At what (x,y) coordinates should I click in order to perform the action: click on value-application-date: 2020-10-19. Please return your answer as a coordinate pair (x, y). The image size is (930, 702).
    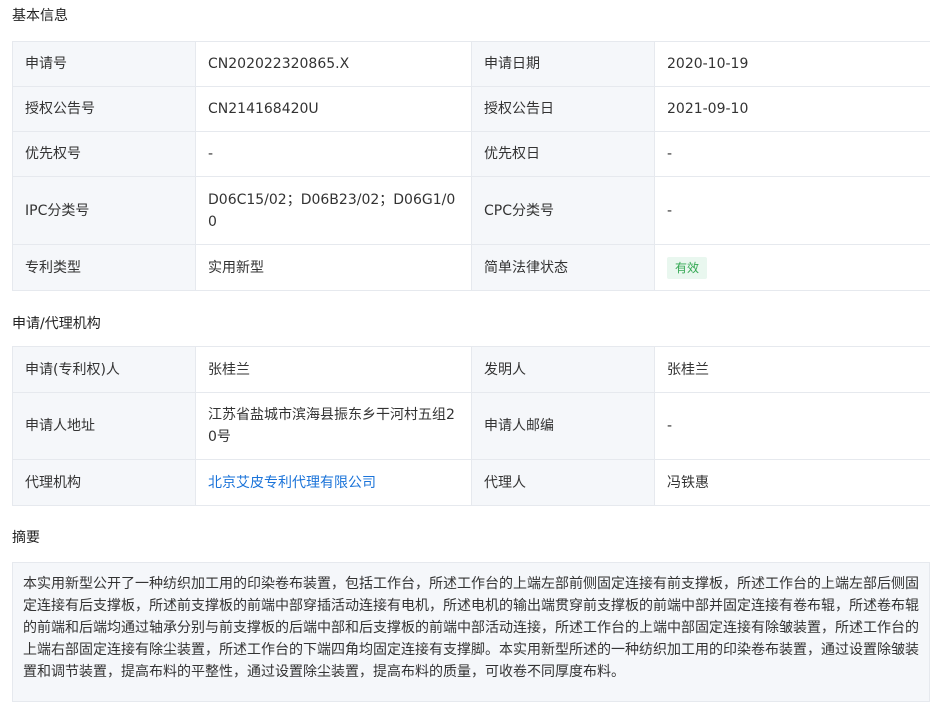
    Looking at the image, I should click on (792, 64).